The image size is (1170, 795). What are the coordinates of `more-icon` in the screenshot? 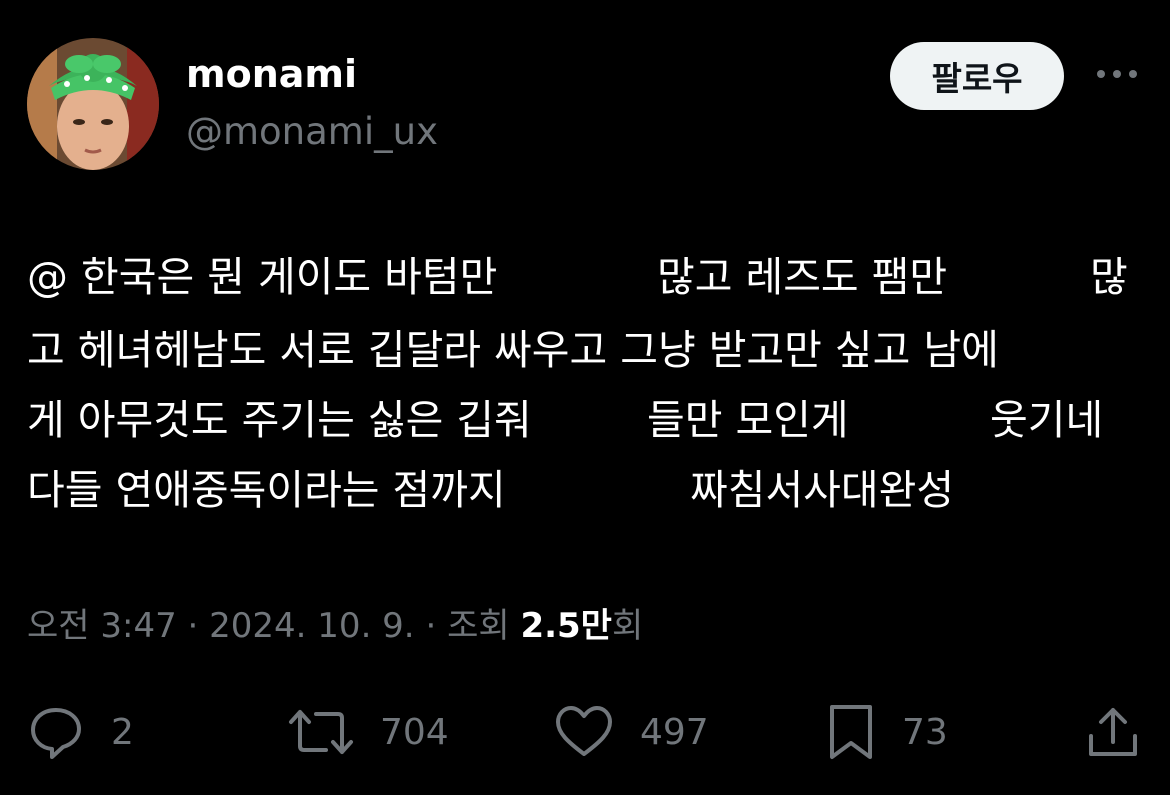 It's located at (1117, 74).